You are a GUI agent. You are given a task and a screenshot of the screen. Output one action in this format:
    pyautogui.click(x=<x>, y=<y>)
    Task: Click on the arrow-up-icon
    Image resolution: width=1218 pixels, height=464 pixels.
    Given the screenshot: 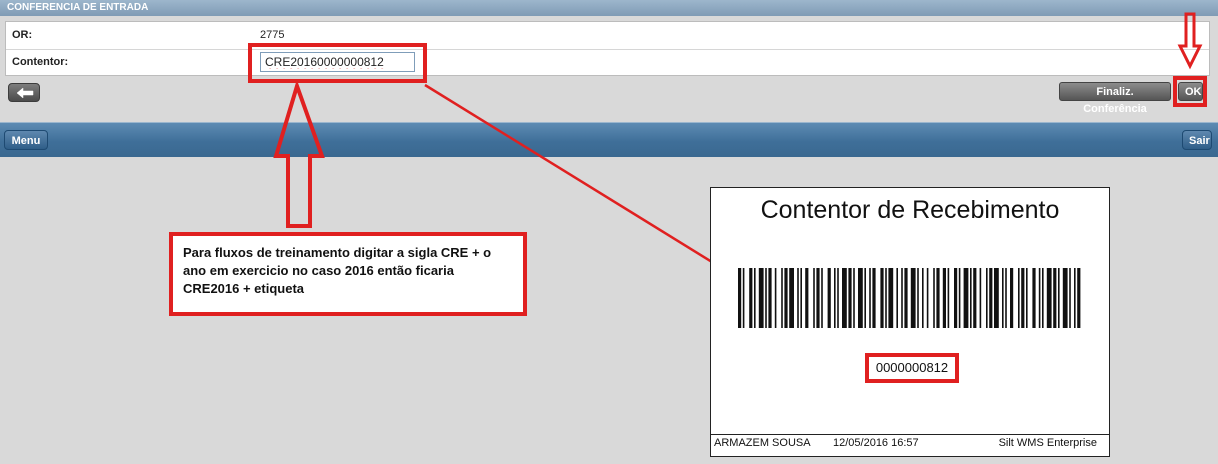 What is the action you would take?
    pyautogui.click(x=299, y=153)
    